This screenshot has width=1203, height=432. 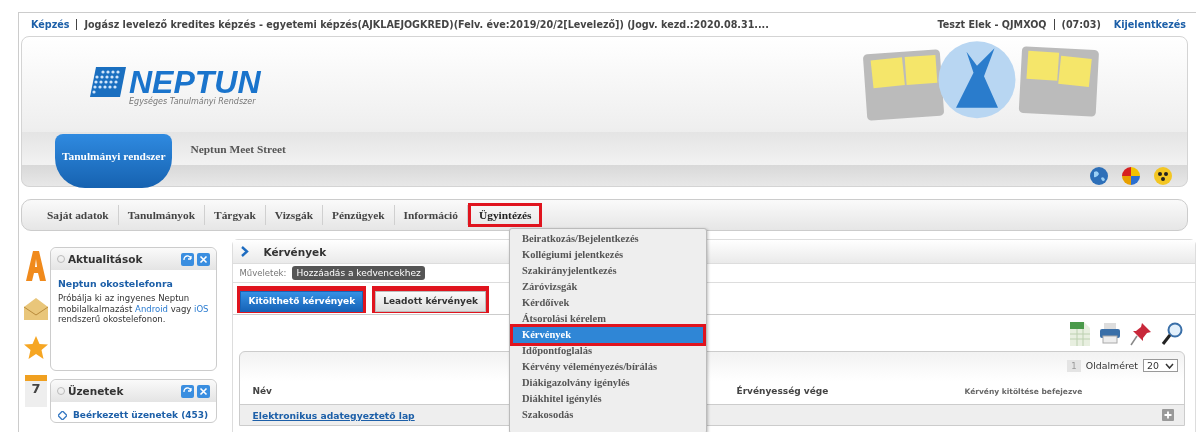 I want to click on page-title: Kérvények, so click(x=295, y=251).